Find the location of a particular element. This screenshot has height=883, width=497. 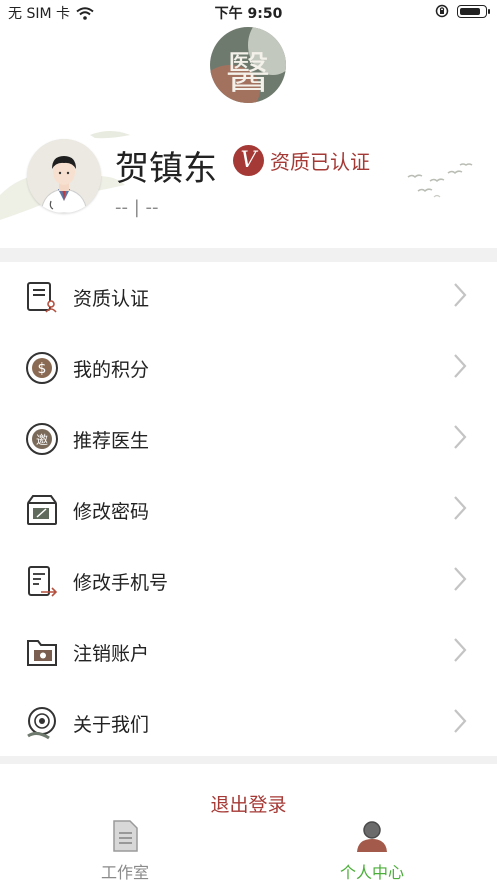

verified-badge: V 资质已认证 is located at coordinates (301, 160).